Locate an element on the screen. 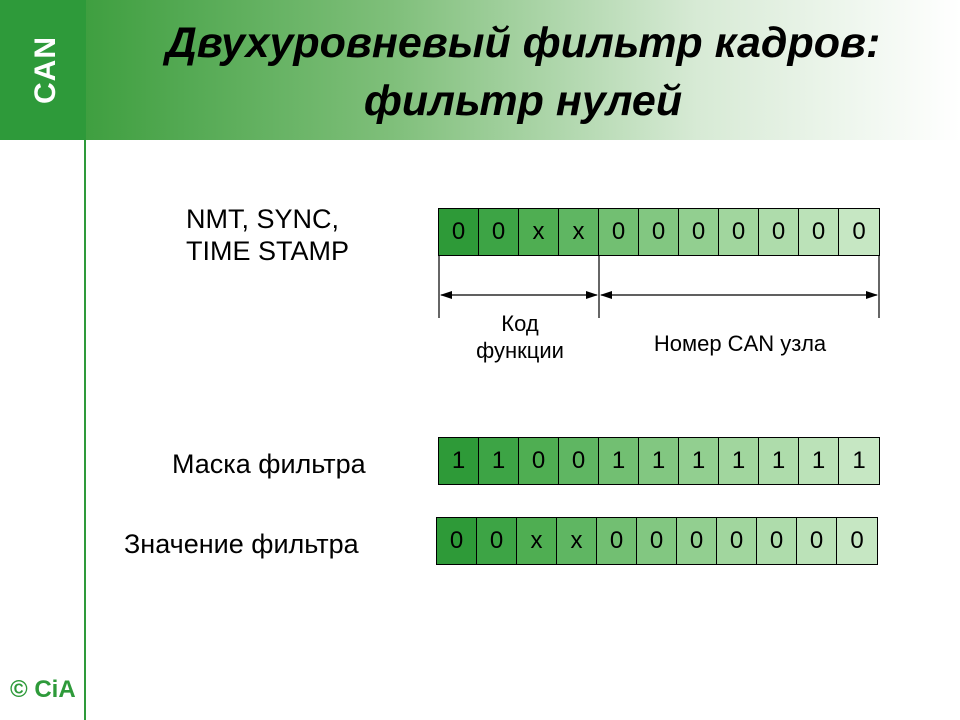 The height and width of the screenshot is (720, 960). mask-bit-row: 11001111111 is located at coordinates (659, 461).